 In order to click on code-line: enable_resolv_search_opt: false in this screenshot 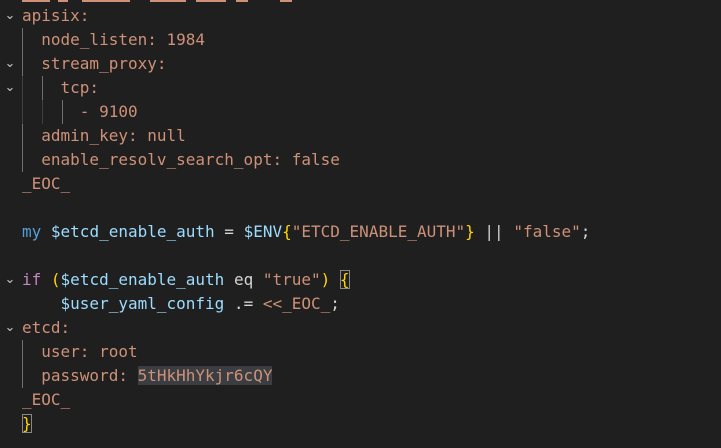, I will do `click(360, 160)`.